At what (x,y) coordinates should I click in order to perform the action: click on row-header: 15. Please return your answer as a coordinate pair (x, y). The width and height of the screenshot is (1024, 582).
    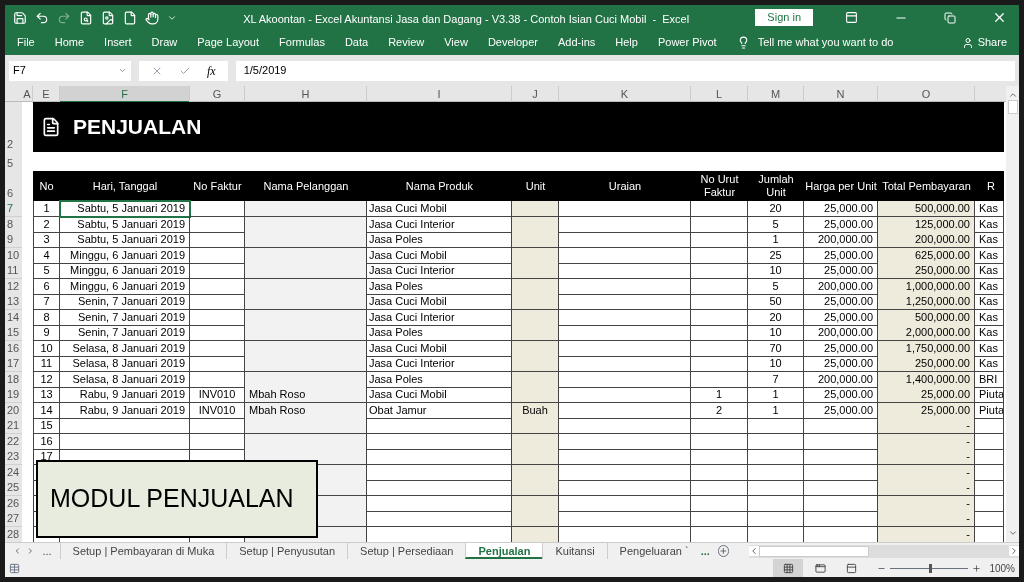
    Looking at the image, I should click on (13, 333).